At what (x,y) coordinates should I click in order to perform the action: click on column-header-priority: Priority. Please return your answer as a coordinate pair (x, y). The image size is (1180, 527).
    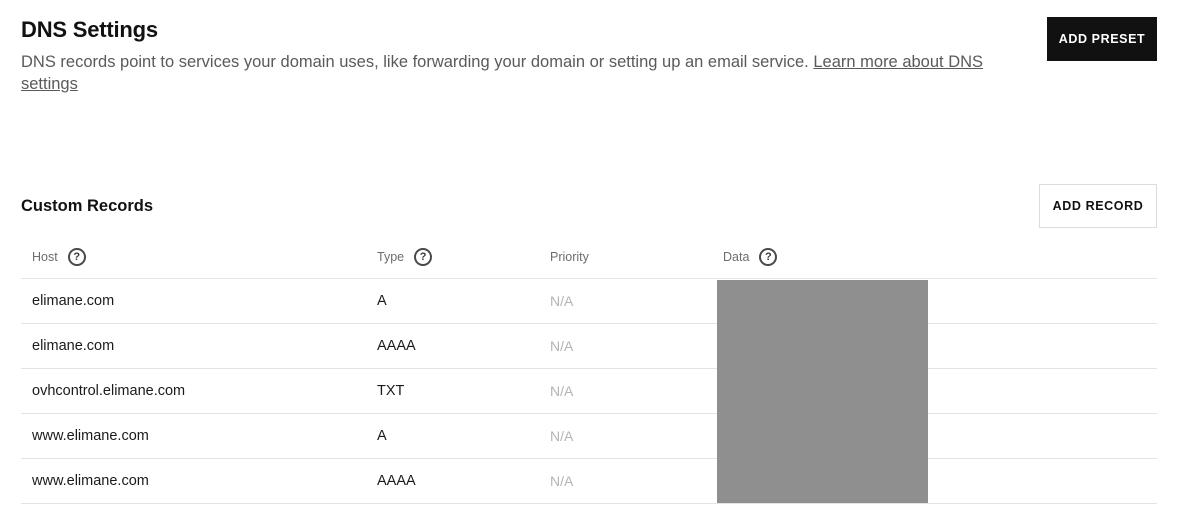
    Looking at the image, I should click on (569, 256).